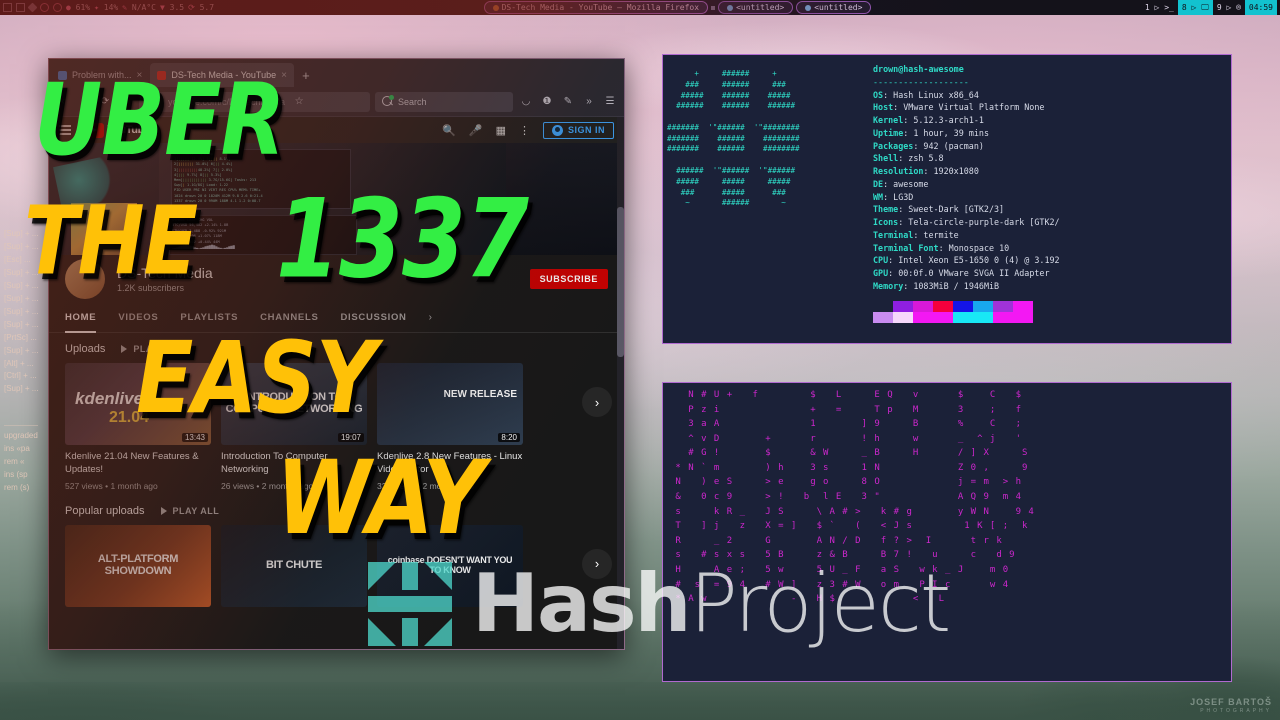 This screenshot has height=720, width=1280. Describe the element at coordinates (444, 101) in the screenshot. I see `search-bar: Search` at that location.